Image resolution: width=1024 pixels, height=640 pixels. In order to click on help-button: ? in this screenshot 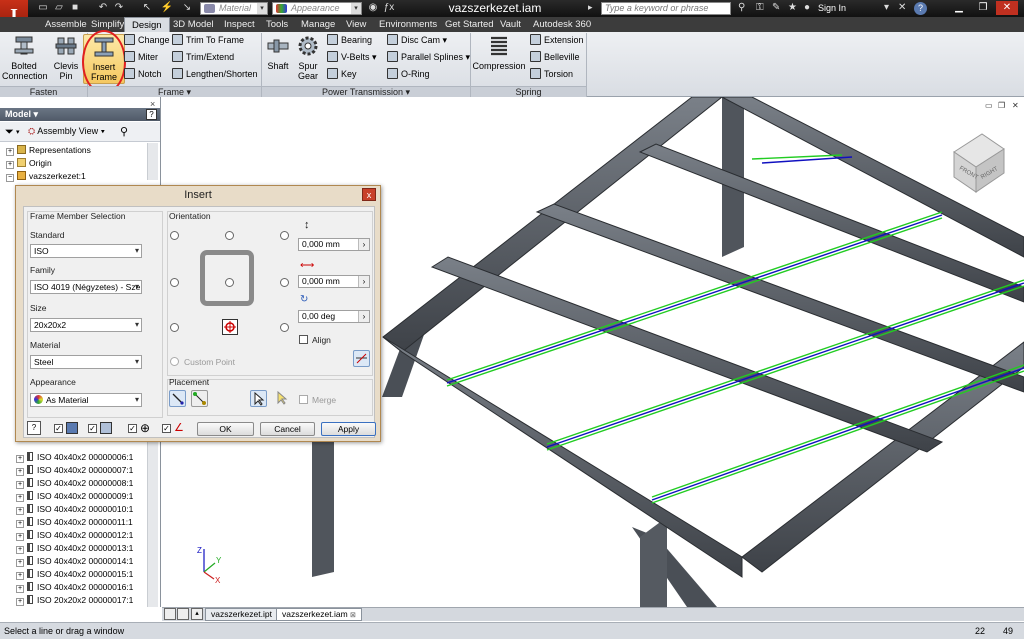, I will do `click(34, 428)`.